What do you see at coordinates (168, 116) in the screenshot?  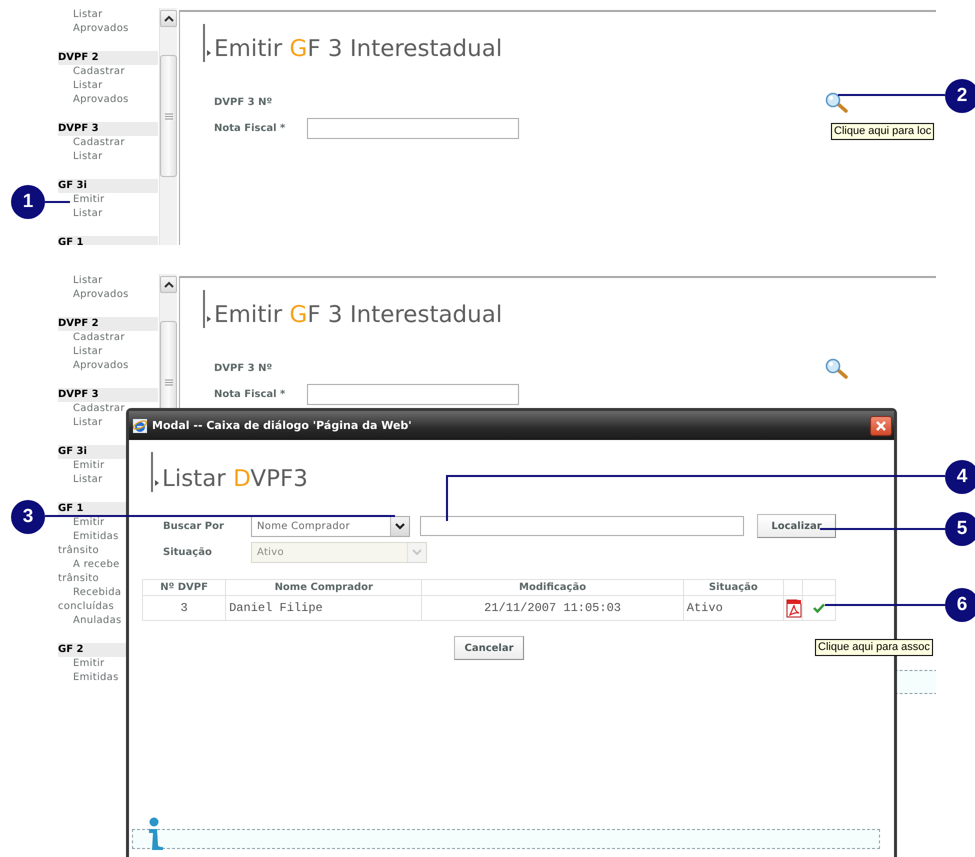 I see `scrollbar-thumb` at bounding box center [168, 116].